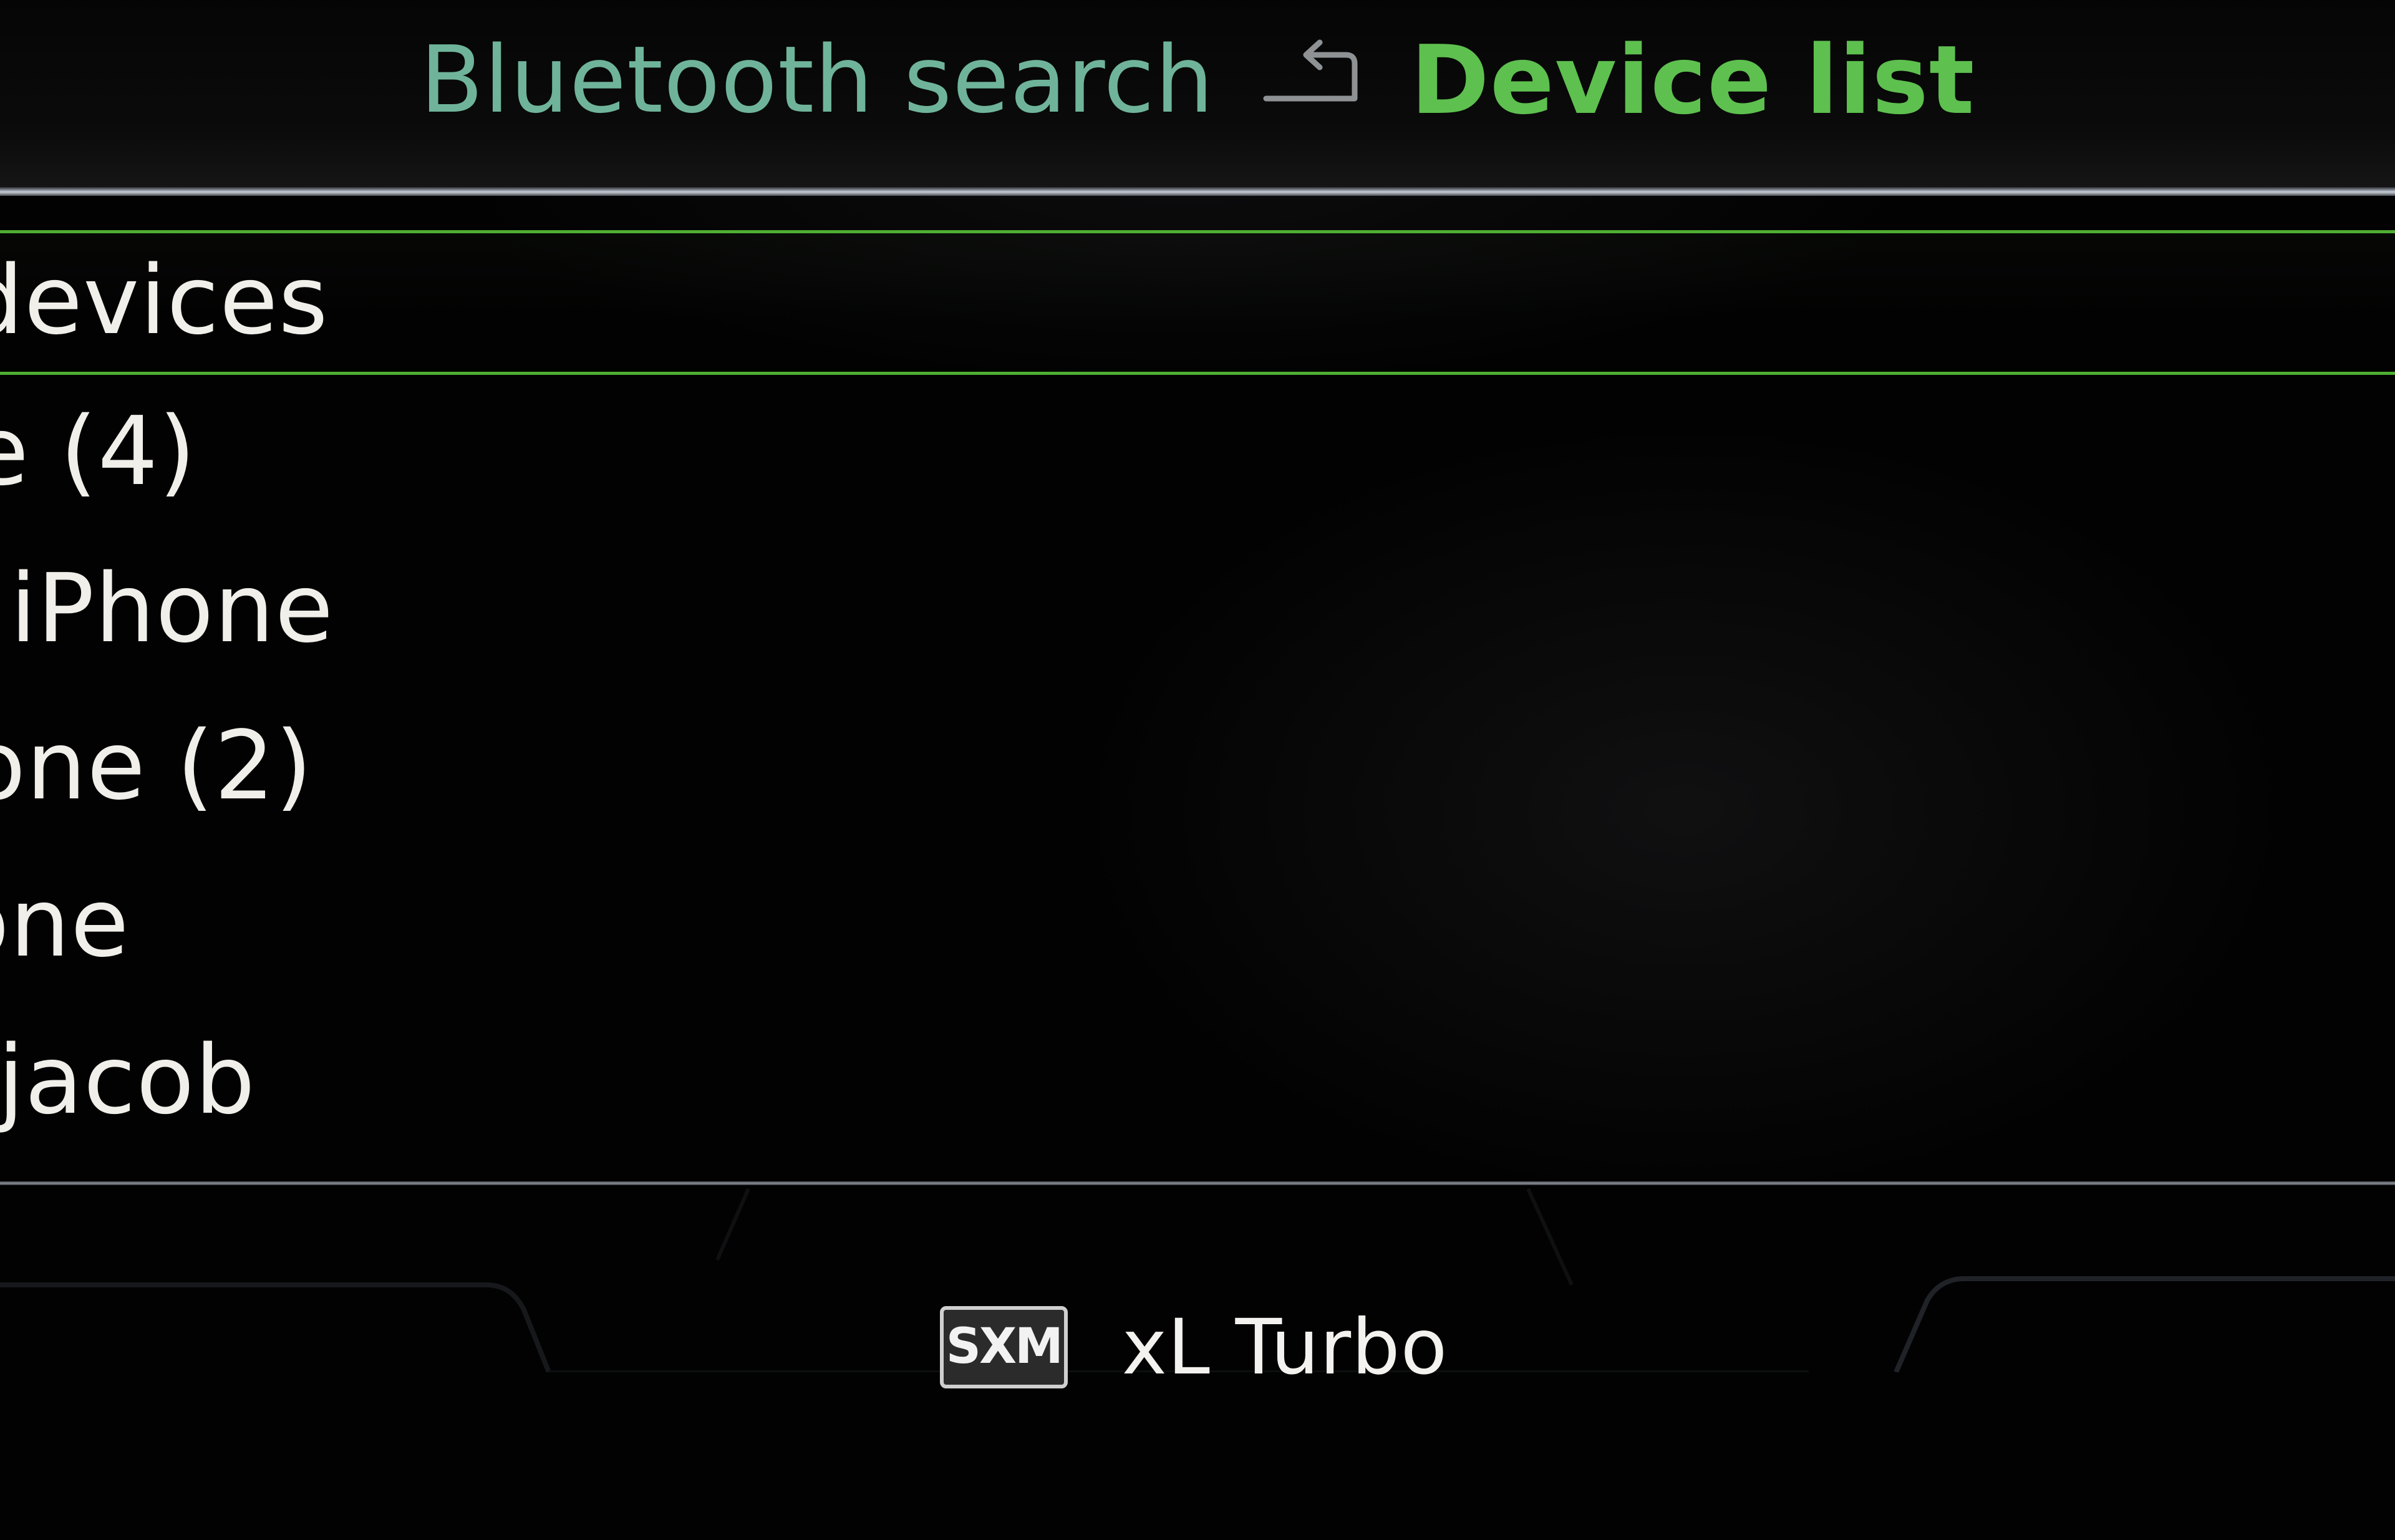  Describe the element at coordinates (156, 765) in the screenshot. I see `list-item-label: Eric’s iPhone (2)` at that location.